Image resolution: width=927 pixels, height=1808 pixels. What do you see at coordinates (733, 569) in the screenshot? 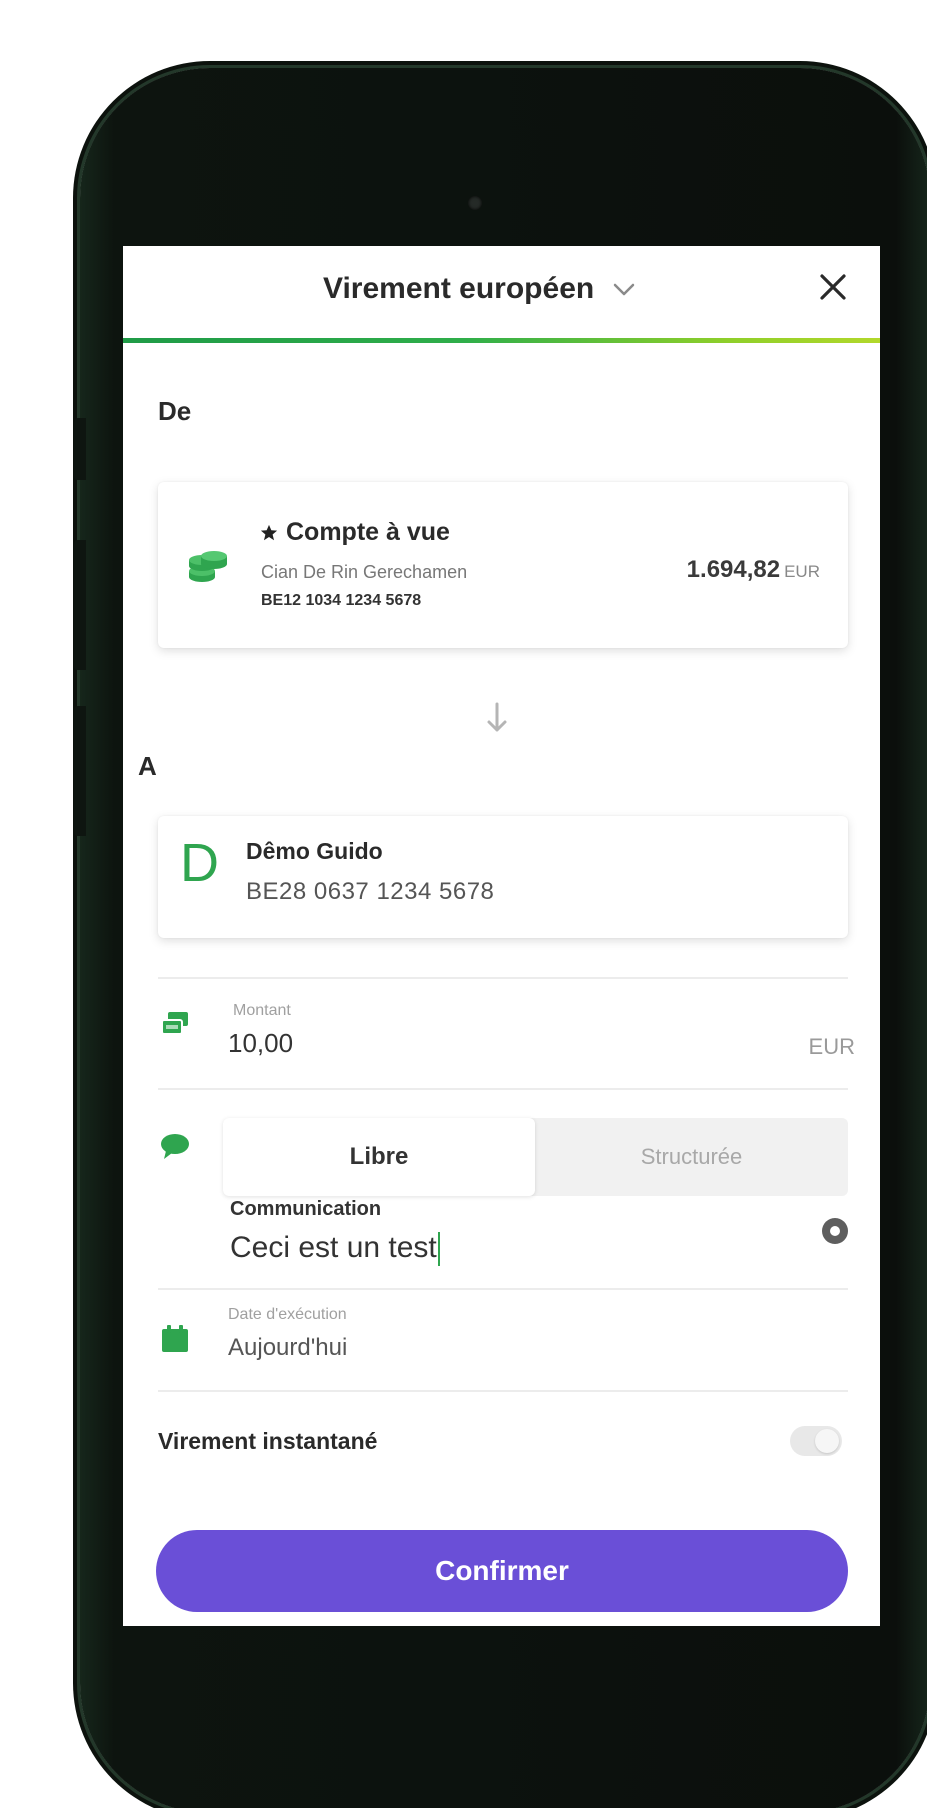
I see `account-balance-value: 1.694,82` at bounding box center [733, 569].